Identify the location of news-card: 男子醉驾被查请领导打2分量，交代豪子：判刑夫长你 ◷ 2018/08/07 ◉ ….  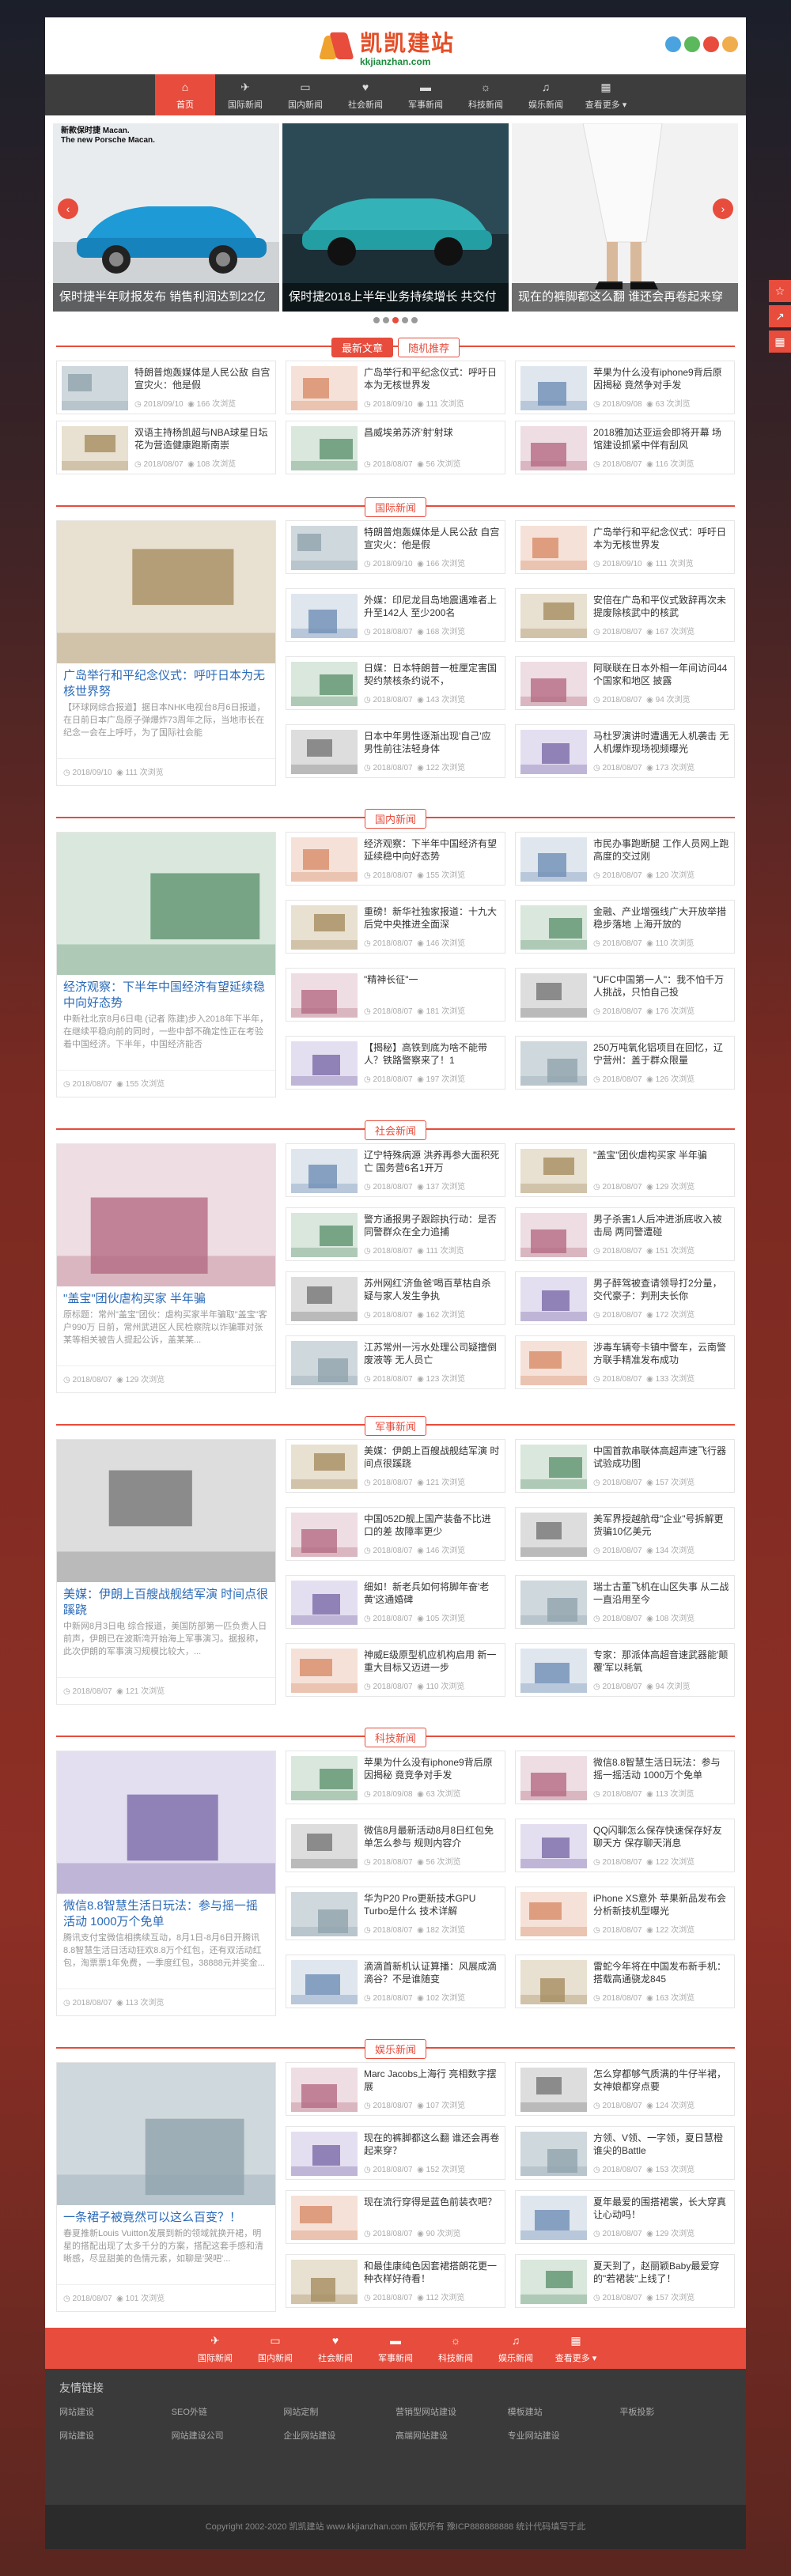
(625, 1298).